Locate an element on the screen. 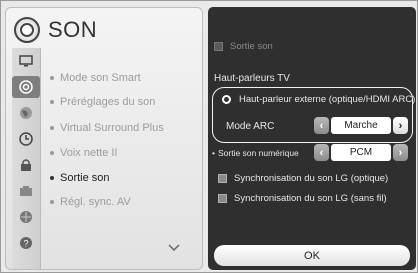 The width and height of the screenshot is (418, 273). lock-icon is located at coordinates (26, 165).